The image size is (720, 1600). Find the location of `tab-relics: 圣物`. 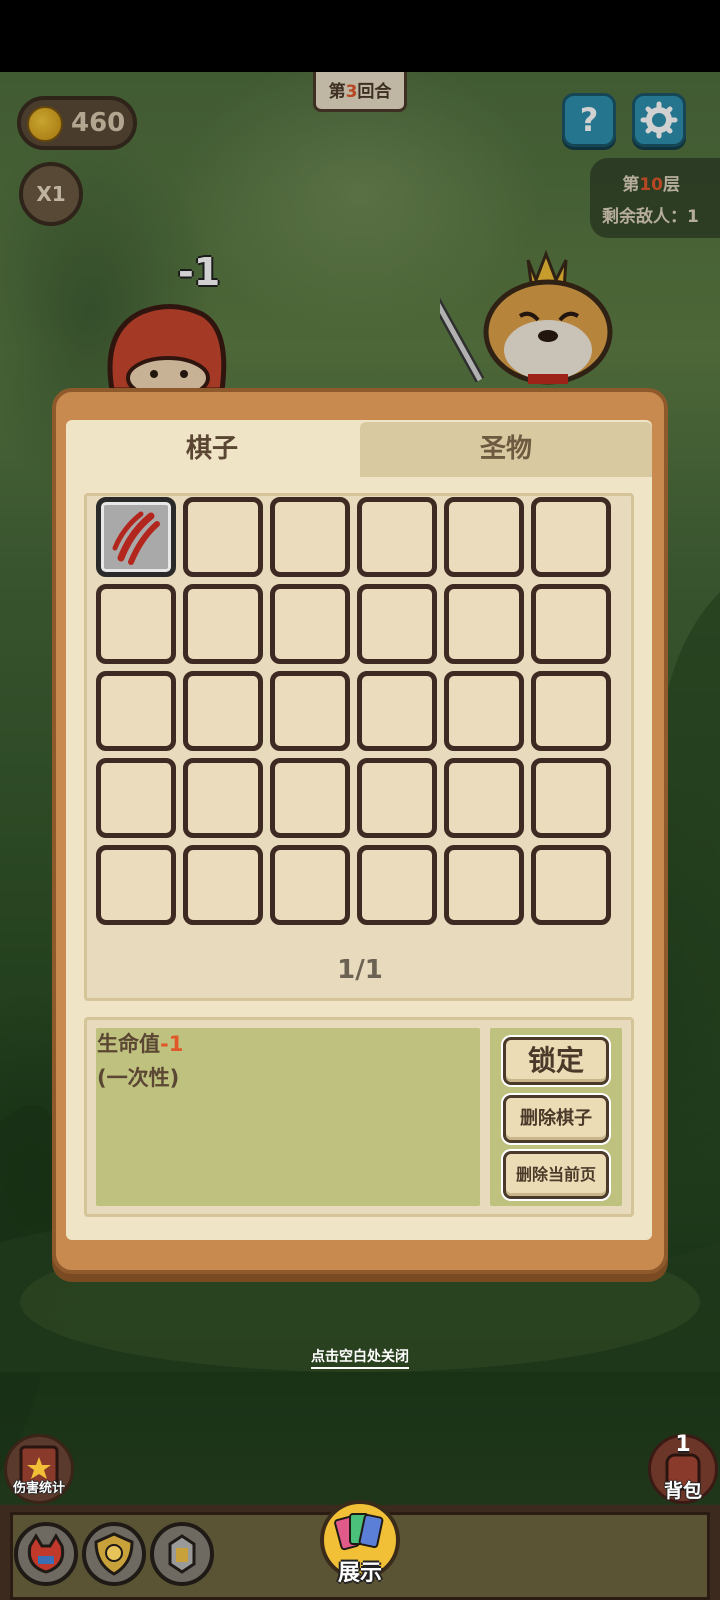

tab-relics: 圣物 is located at coordinates (506, 449).